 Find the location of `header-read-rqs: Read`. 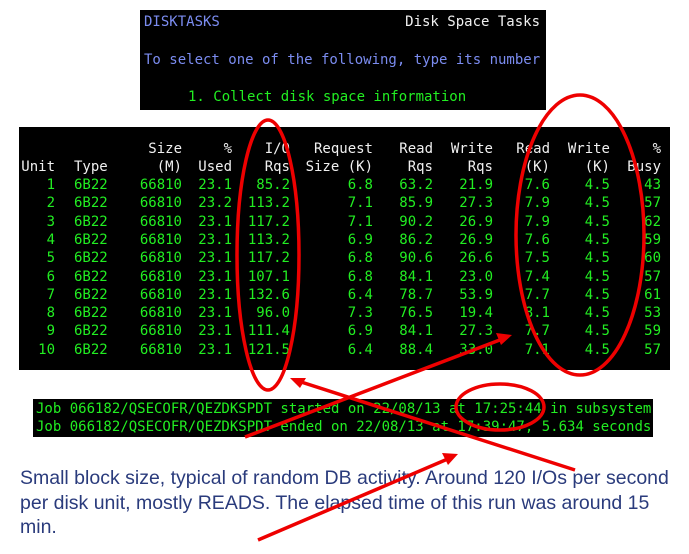

header-read-rqs: Read is located at coordinates (416, 149).